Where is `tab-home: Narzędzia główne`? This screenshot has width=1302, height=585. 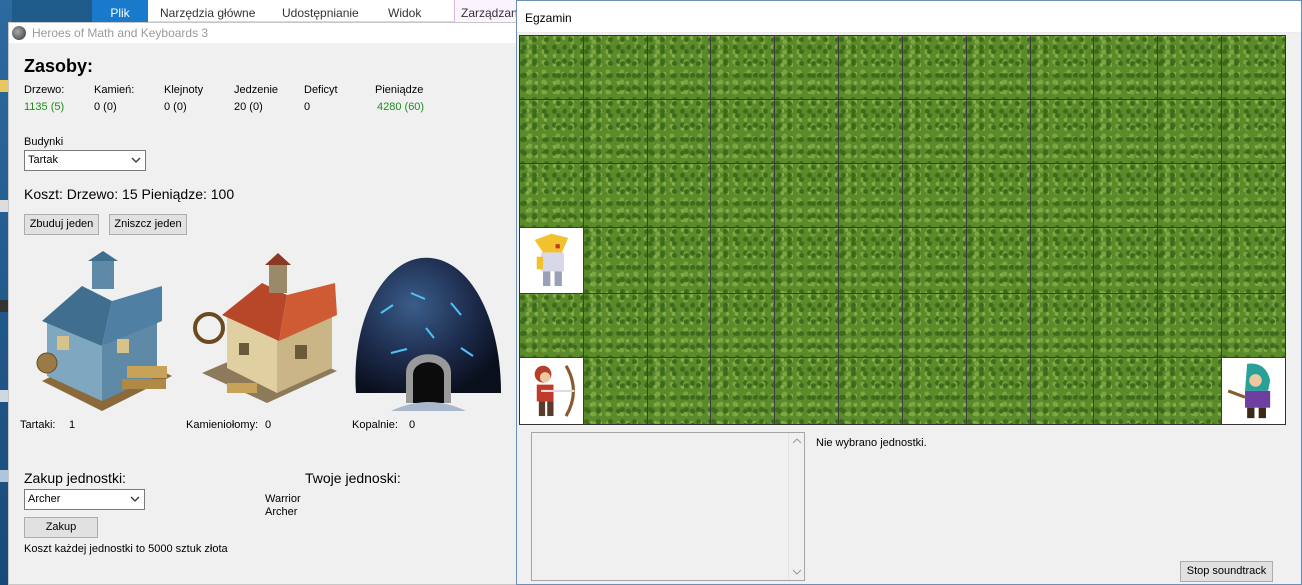 tab-home: Narzędzia główne is located at coordinates (207, 11).